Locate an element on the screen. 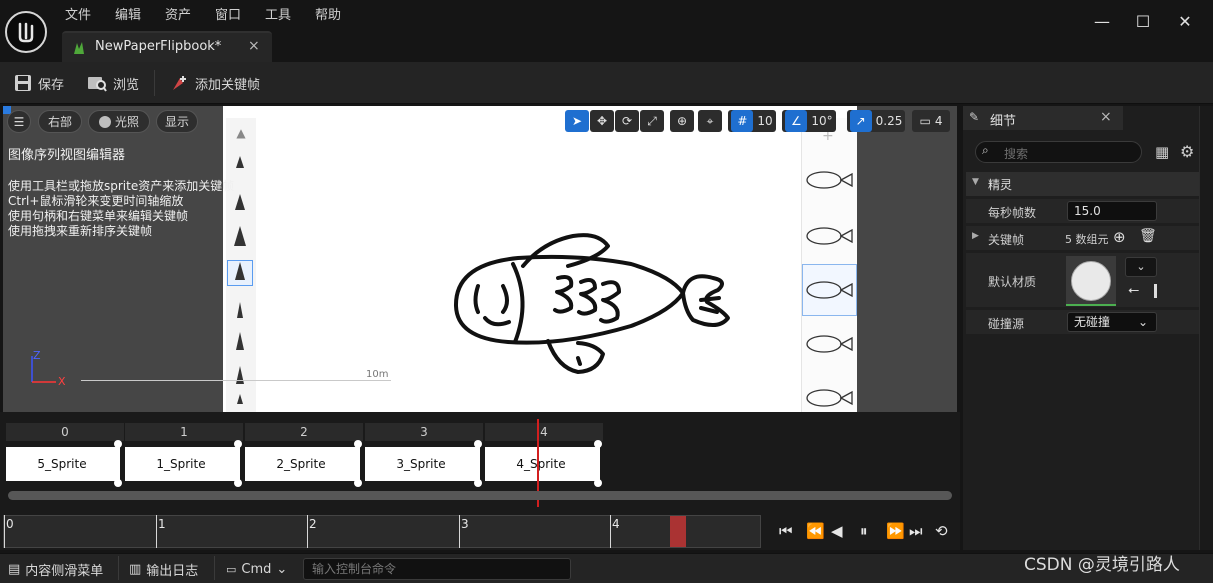 The image size is (1213, 583). unreal-logo is located at coordinates (26, 32).